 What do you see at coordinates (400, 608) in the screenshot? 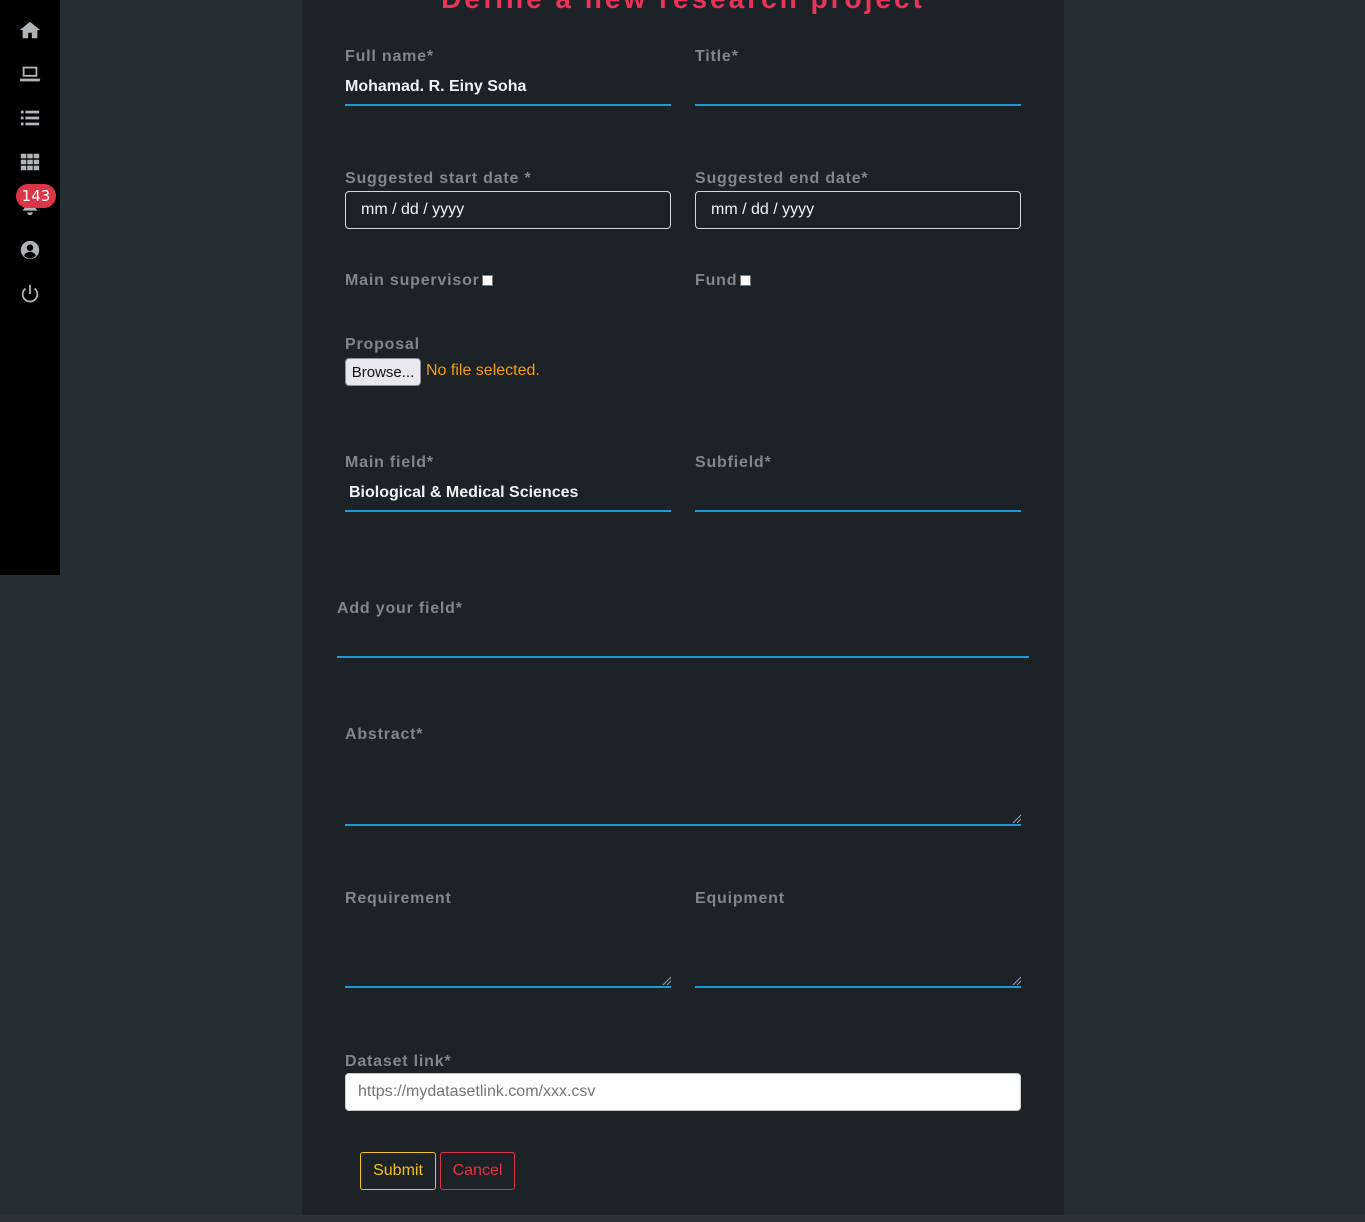
I see `add-field-label: Add your field*` at bounding box center [400, 608].